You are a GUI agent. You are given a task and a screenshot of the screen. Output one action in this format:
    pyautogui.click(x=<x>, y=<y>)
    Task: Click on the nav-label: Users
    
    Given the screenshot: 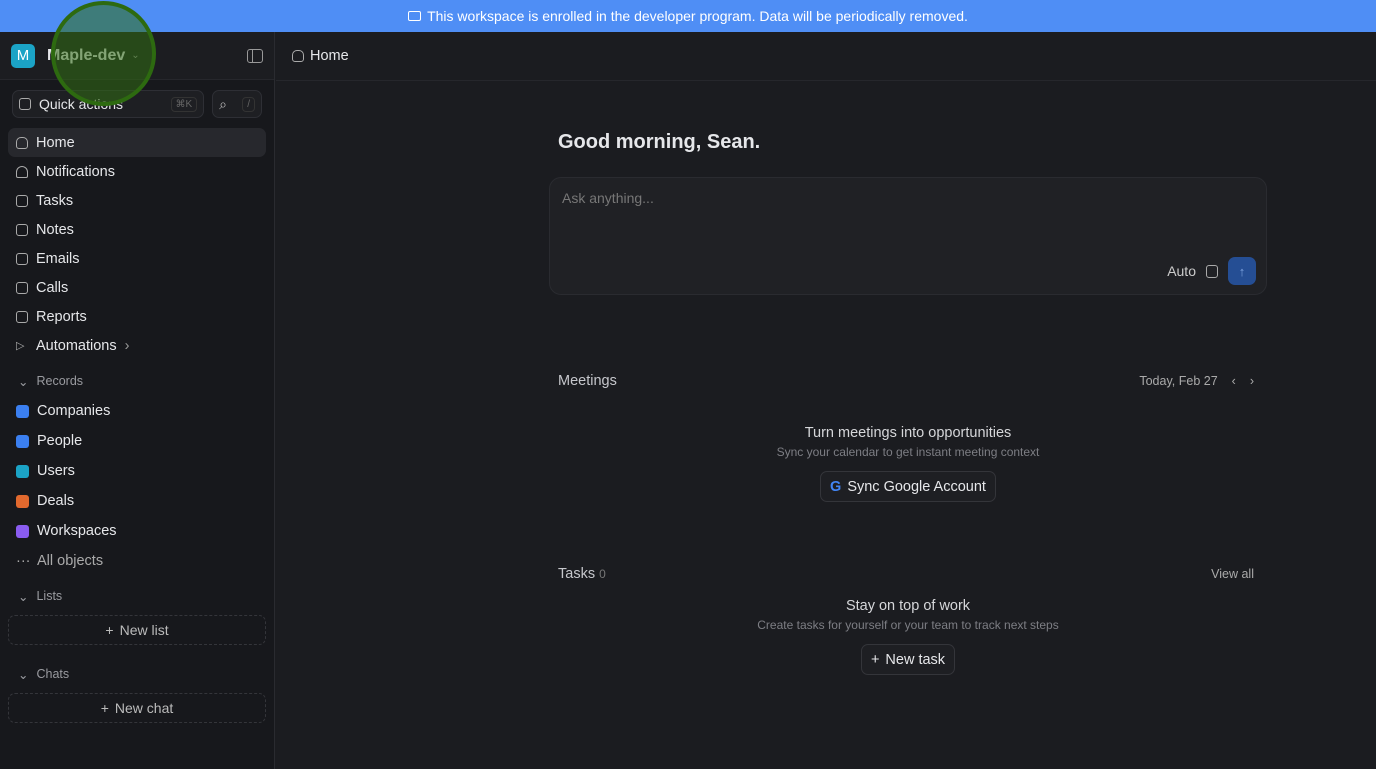 What is the action you would take?
    pyautogui.click(x=56, y=471)
    